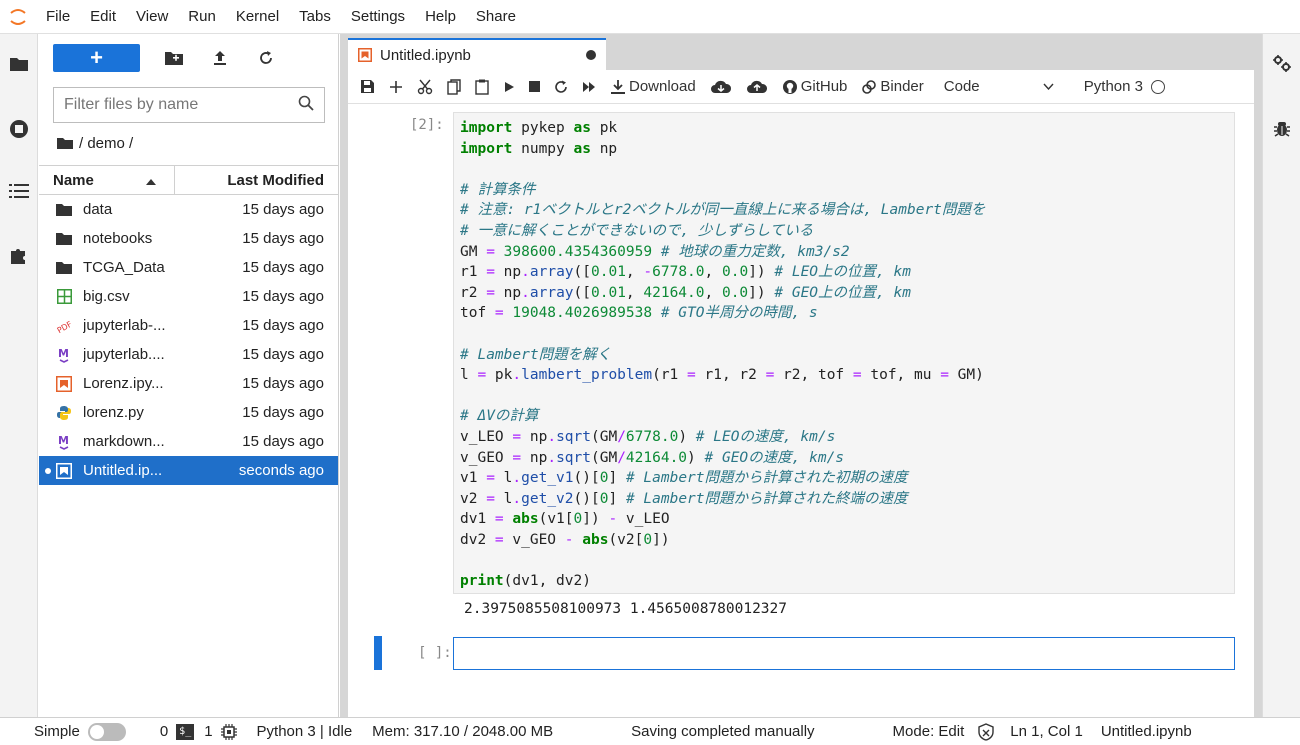 This screenshot has width=1300, height=745. What do you see at coordinates (509, 87) in the screenshot?
I see `run-icon` at bounding box center [509, 87].